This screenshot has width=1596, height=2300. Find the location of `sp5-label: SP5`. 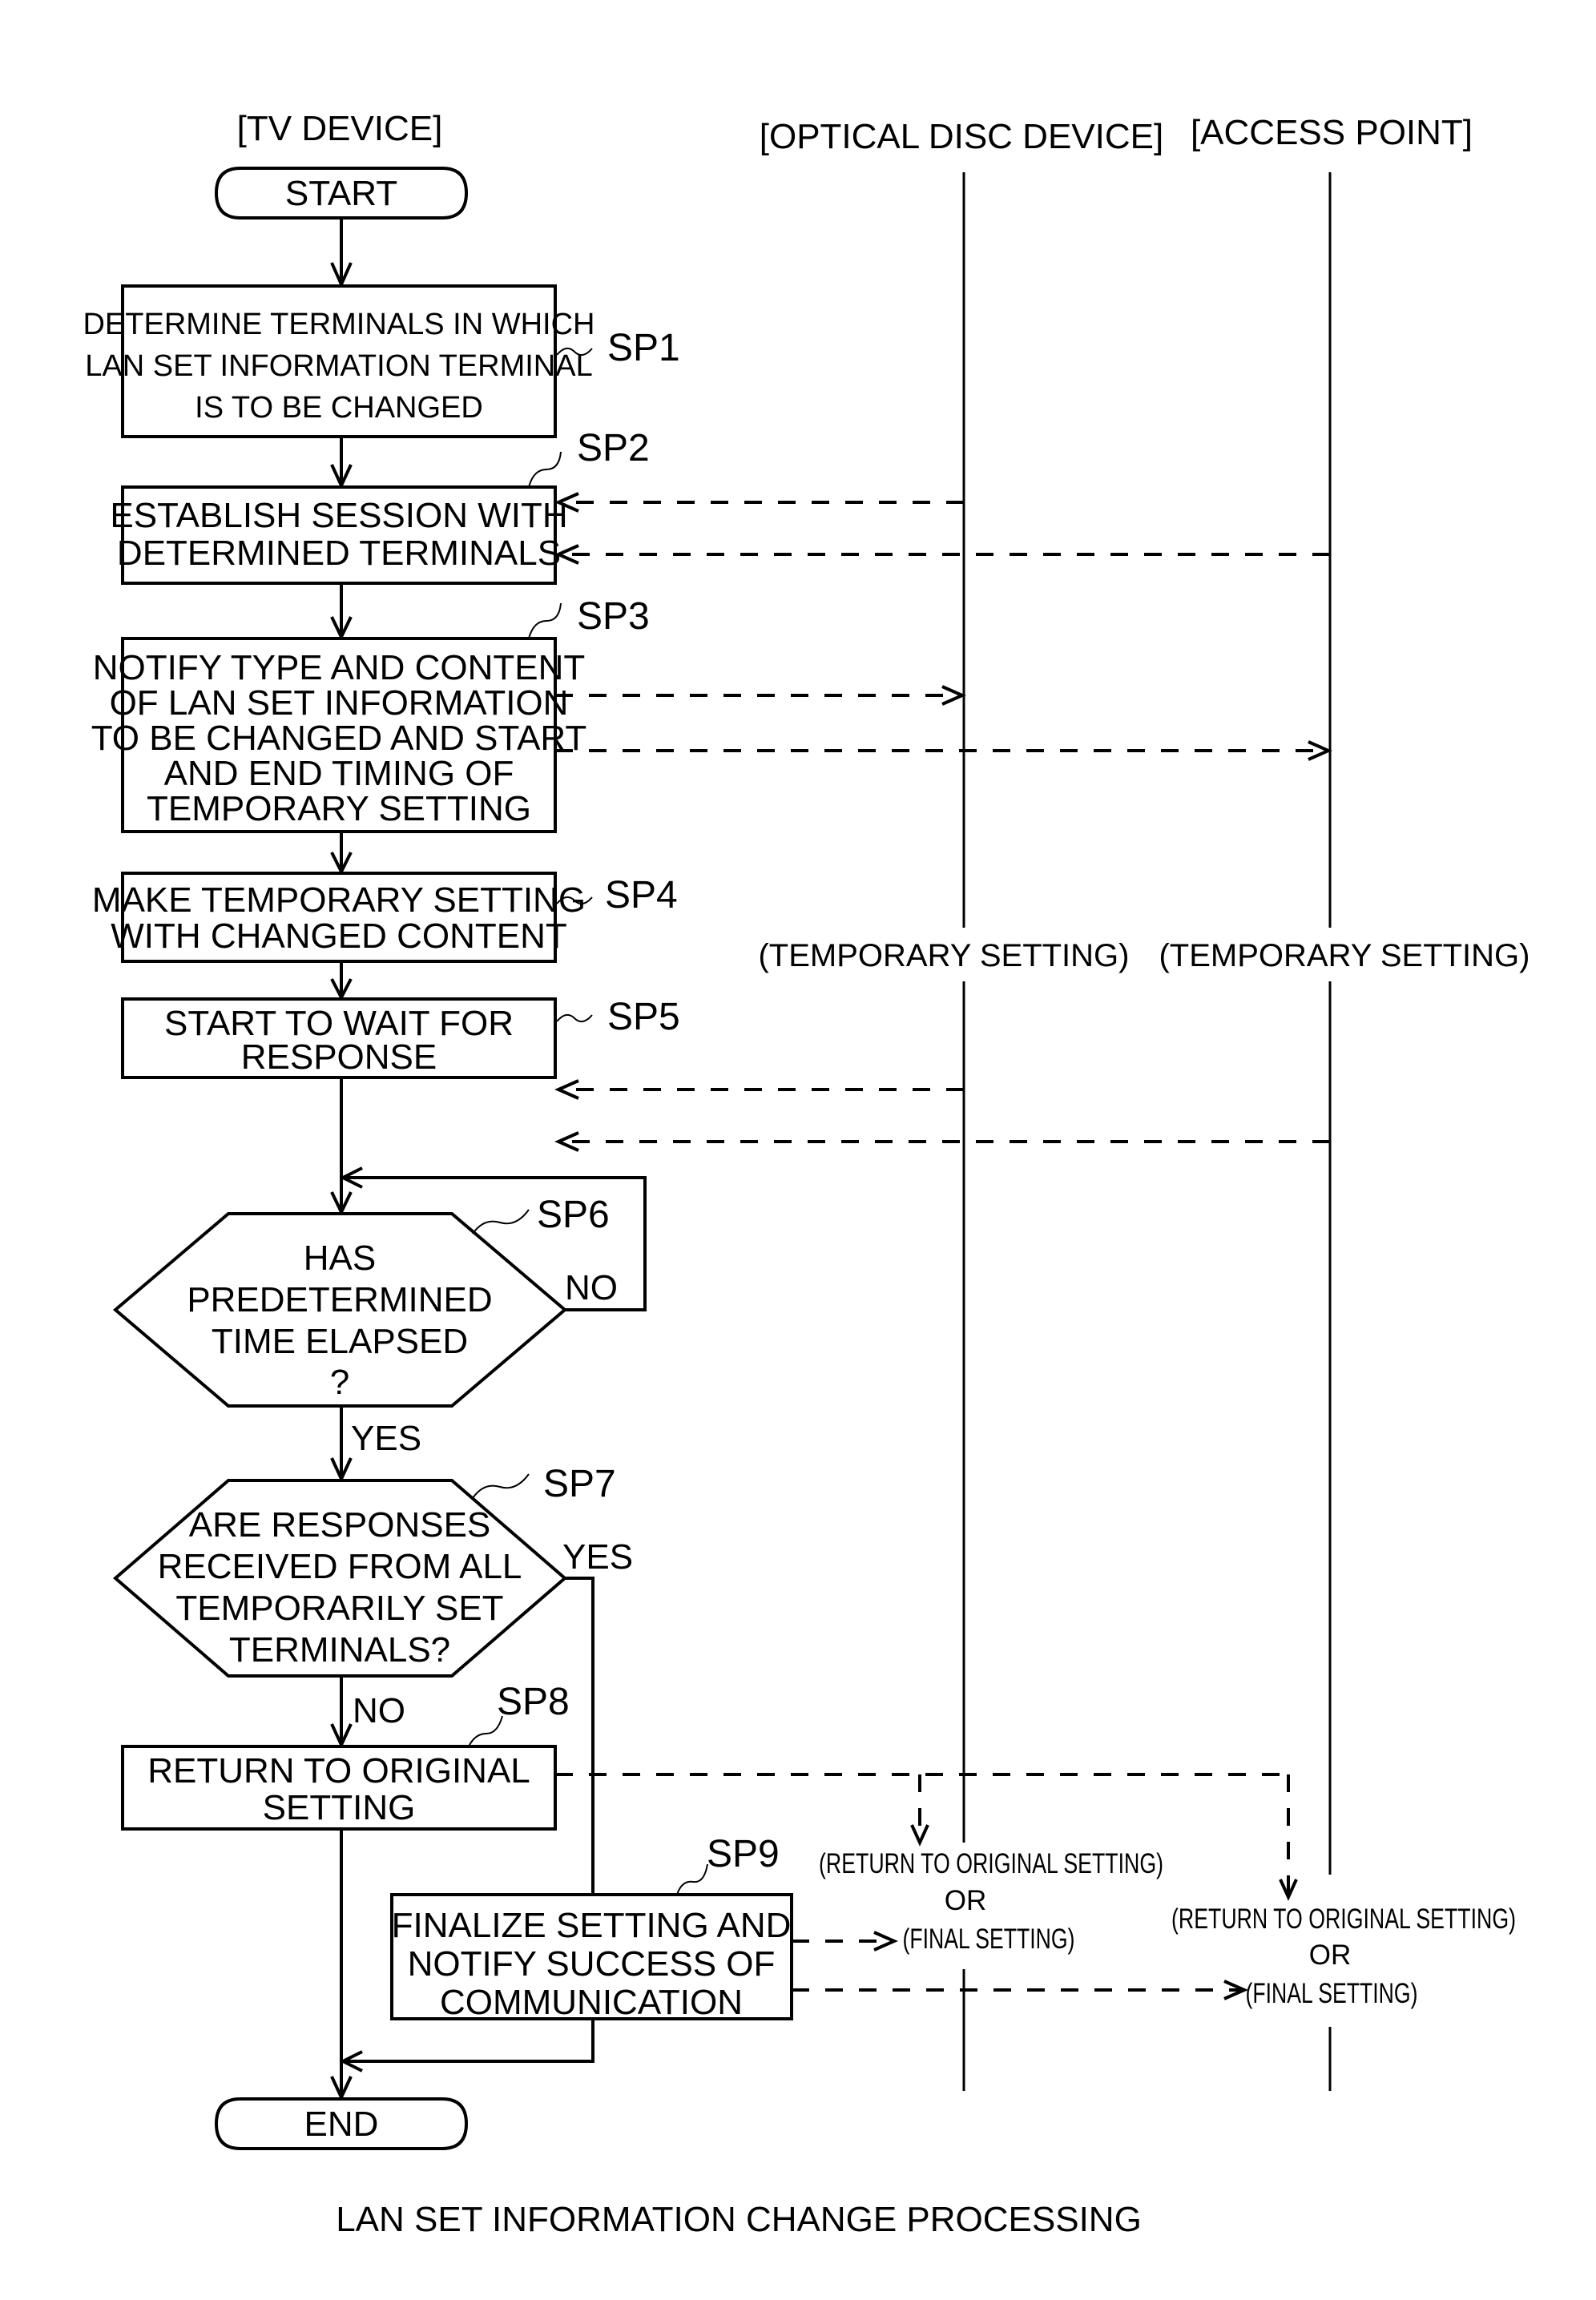

sp5-label: SP5 is located at coordinates (643, 1017).